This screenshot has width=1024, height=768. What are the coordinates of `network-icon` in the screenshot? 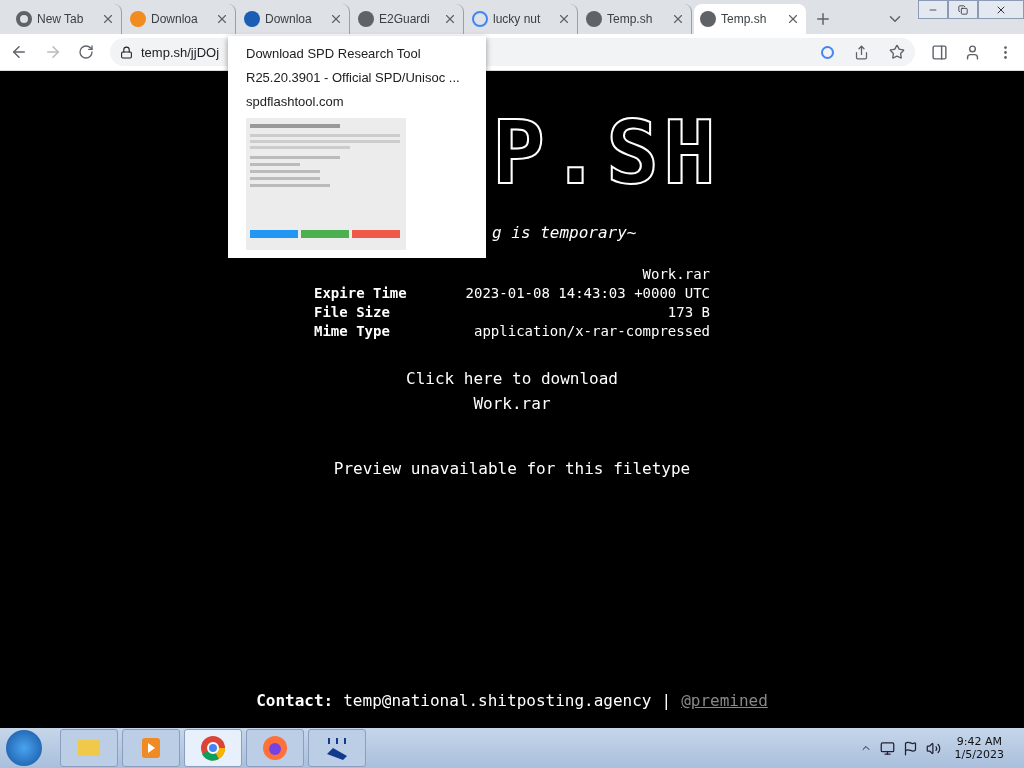 It's located at (887, 748).